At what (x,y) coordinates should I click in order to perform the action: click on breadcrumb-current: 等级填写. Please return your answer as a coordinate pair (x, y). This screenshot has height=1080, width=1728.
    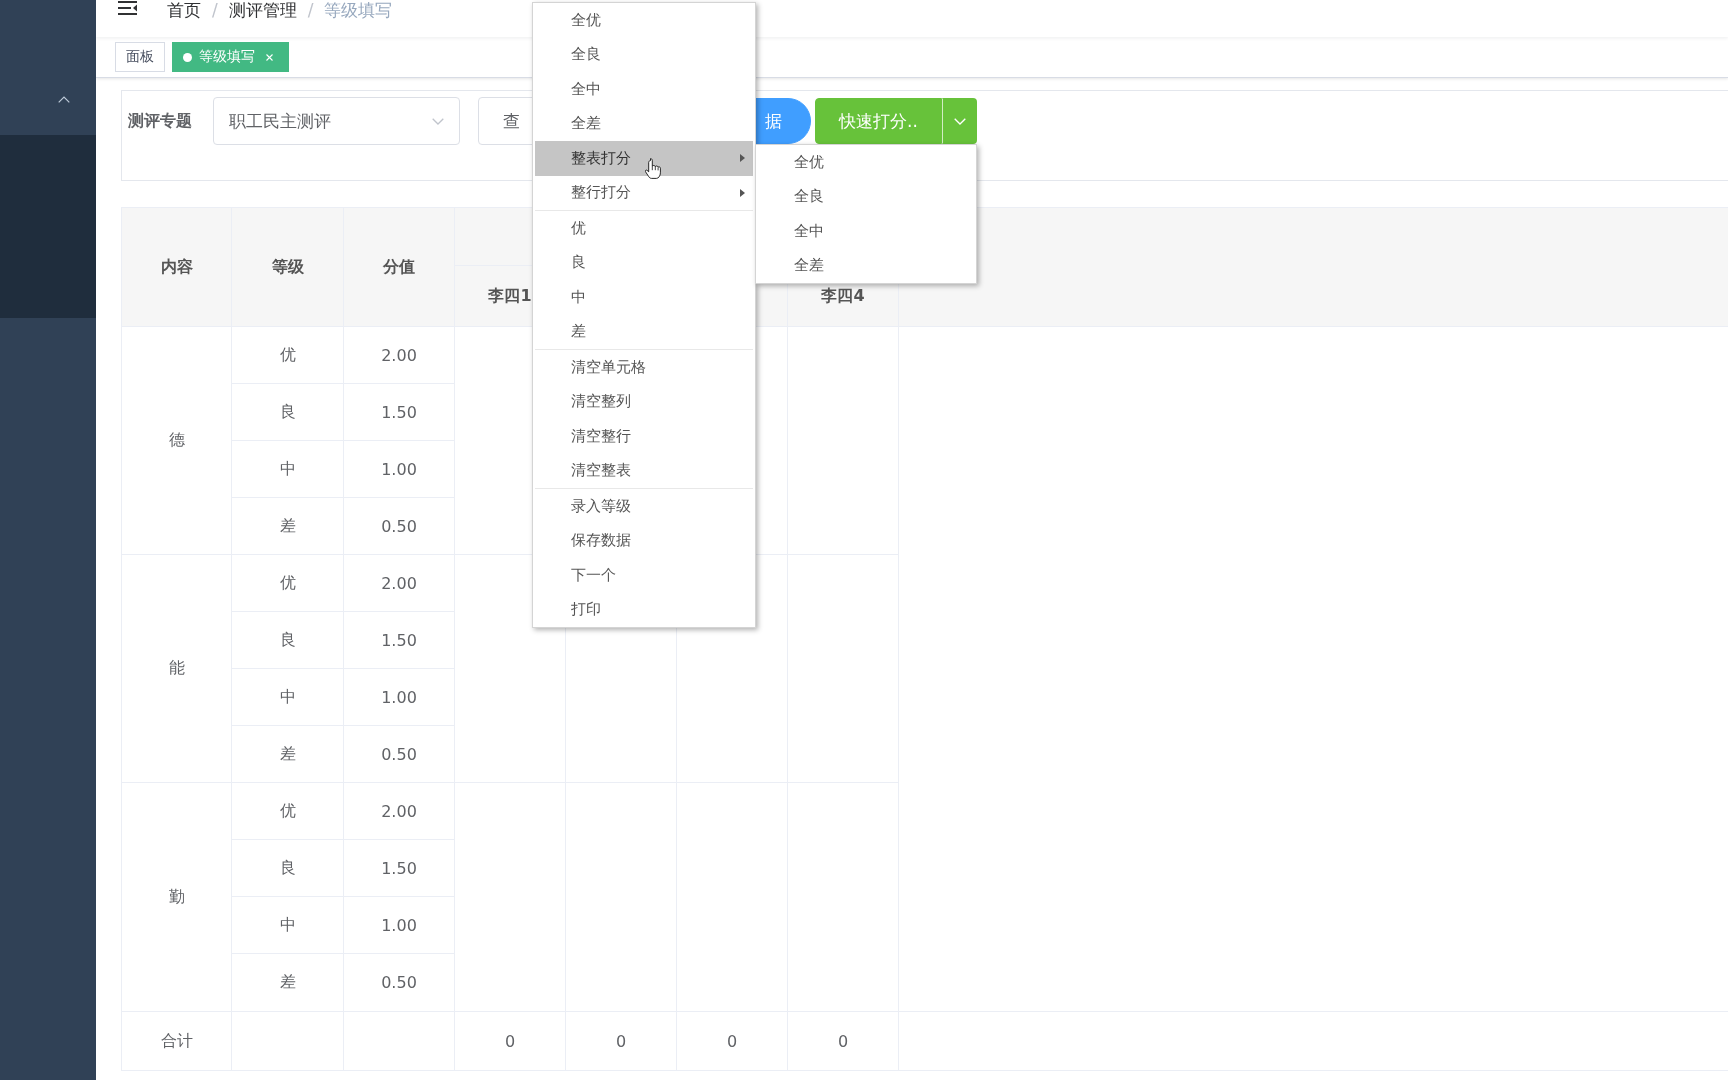
    Looking at the image, I should click on (358, 10).